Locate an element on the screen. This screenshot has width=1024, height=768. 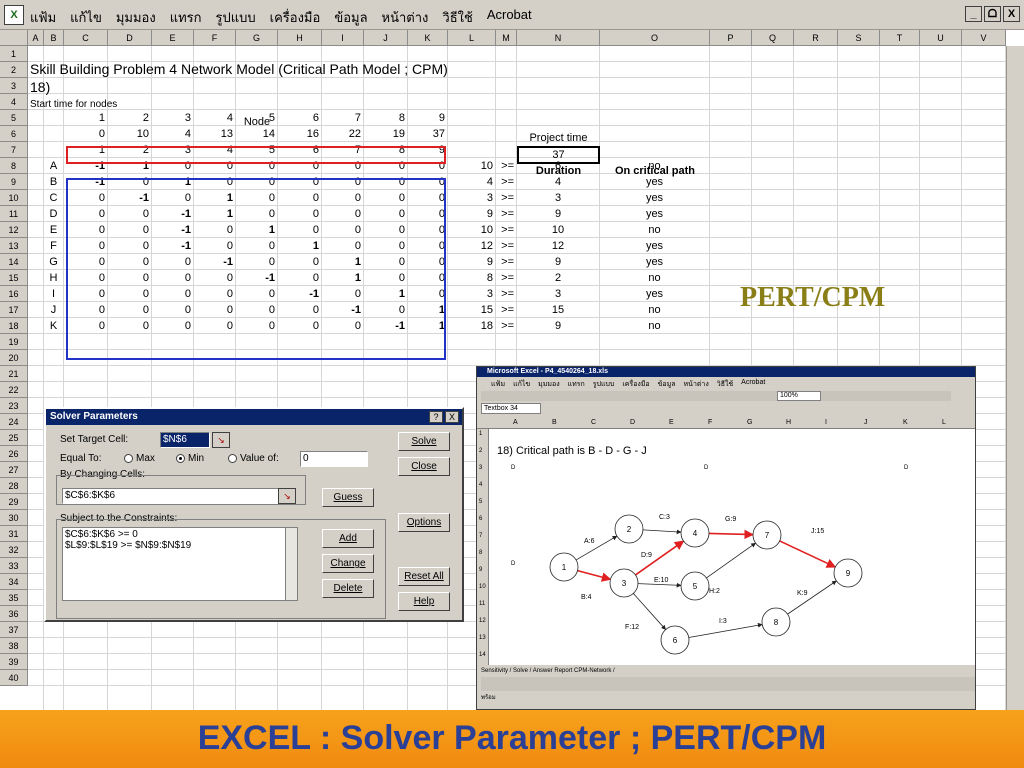
constraint-item: $L$9:$L$19 >= $N$9:$N$19 is located at coordinates (128, 545).